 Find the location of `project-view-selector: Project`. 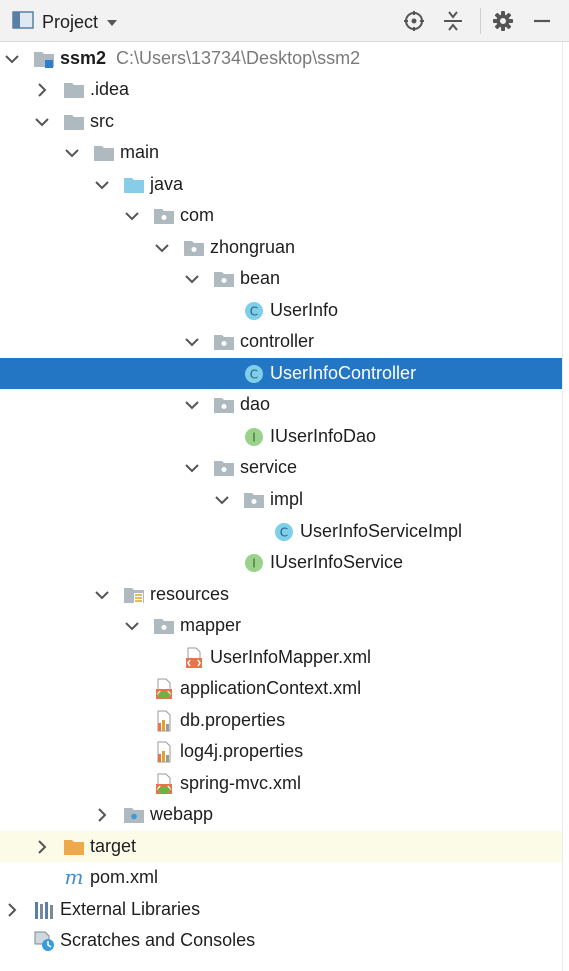

project-view-selector: Project is located at coordinates (65, 22).